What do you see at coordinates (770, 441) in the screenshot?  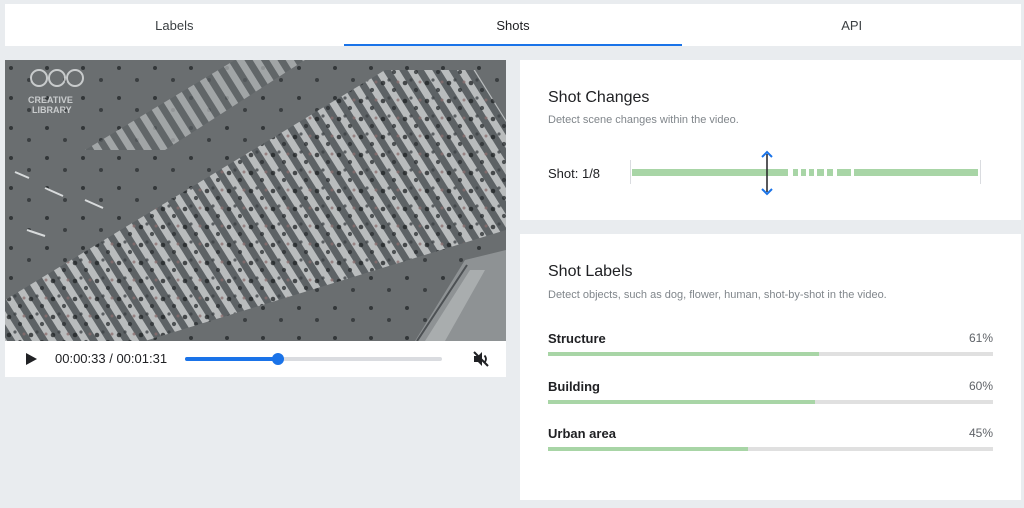 I see `label-row-urban-area: Urban area 45%` at bounding box center [770, 441].